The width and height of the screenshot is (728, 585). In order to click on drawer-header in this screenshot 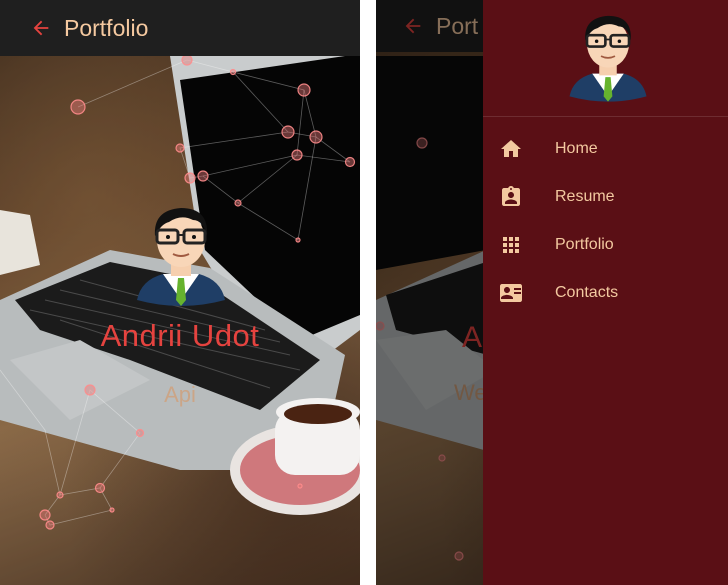, I will do `click(605, 58)`.